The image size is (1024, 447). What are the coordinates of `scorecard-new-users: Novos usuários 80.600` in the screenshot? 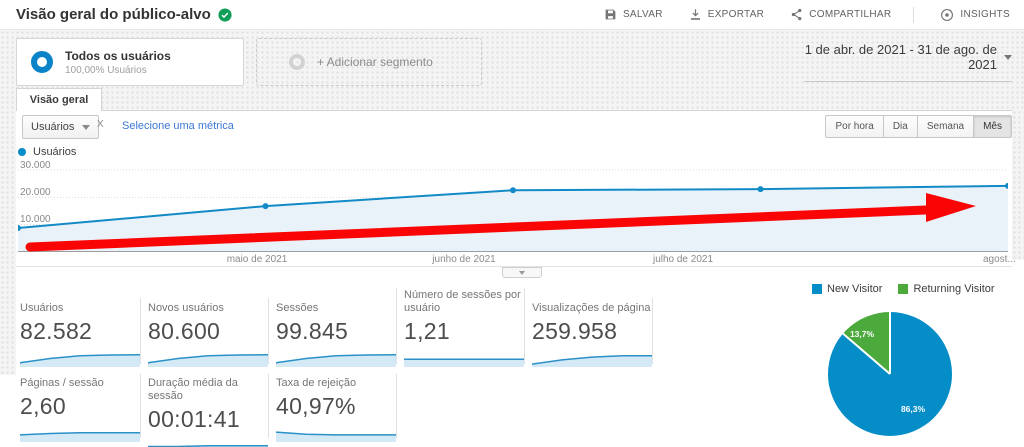 It's located at (210, 337).